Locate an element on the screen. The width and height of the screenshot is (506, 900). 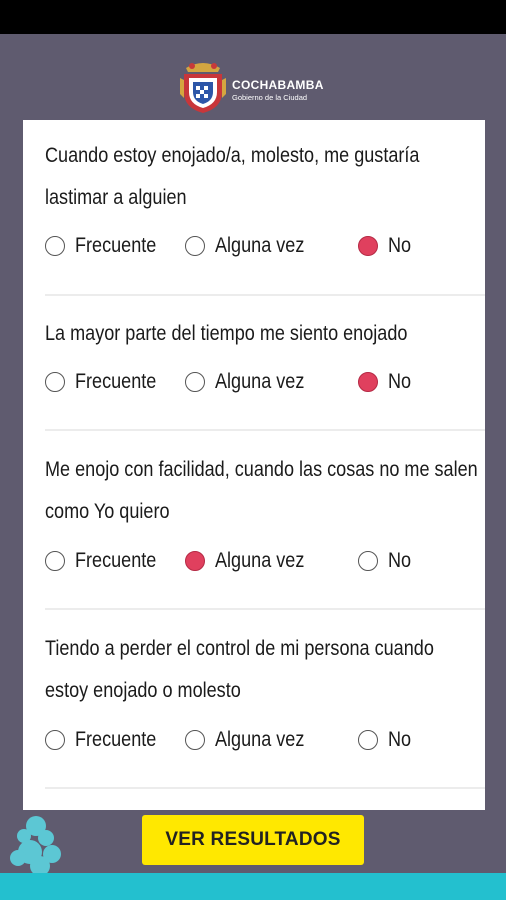
question-3-option-no: No is located at coordinates (386, 561).